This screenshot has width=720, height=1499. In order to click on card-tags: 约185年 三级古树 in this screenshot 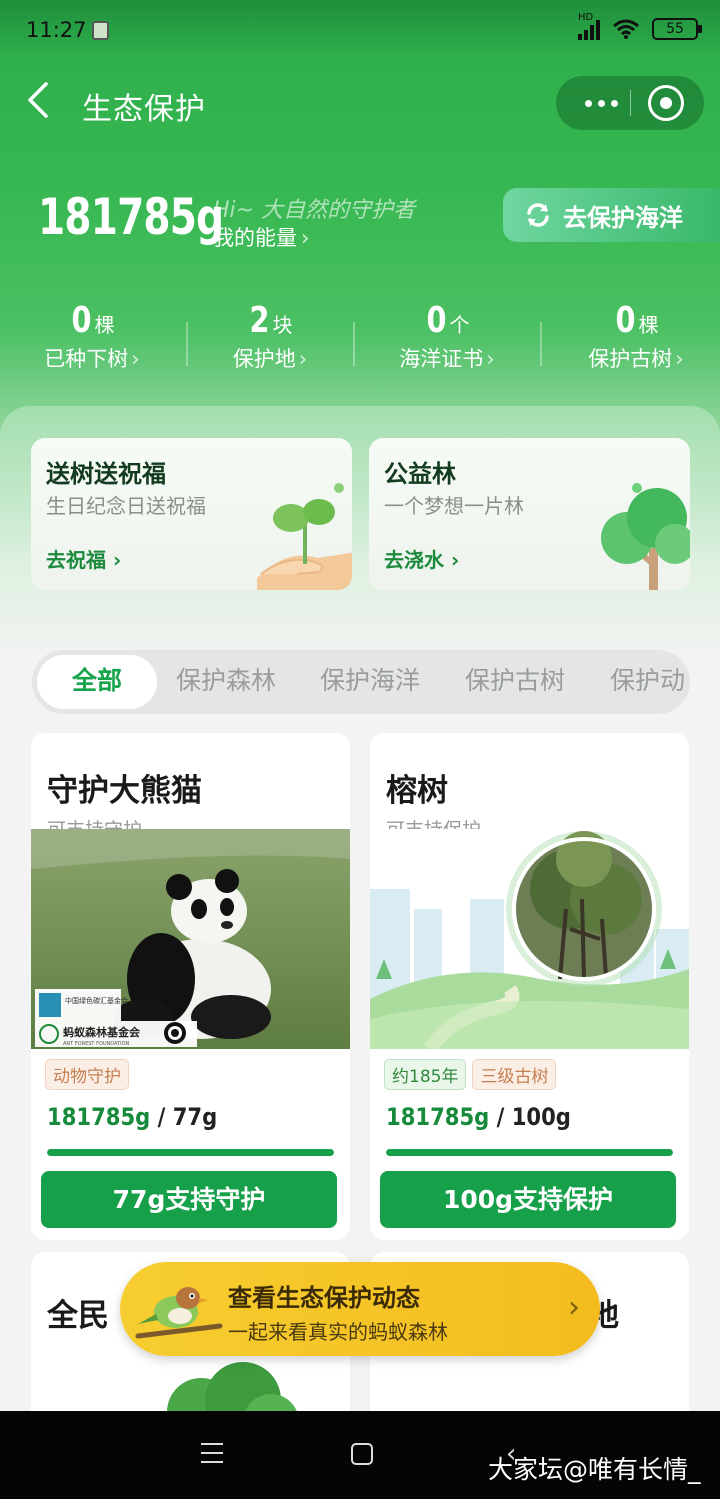, I will do `click(473, 1074)`.